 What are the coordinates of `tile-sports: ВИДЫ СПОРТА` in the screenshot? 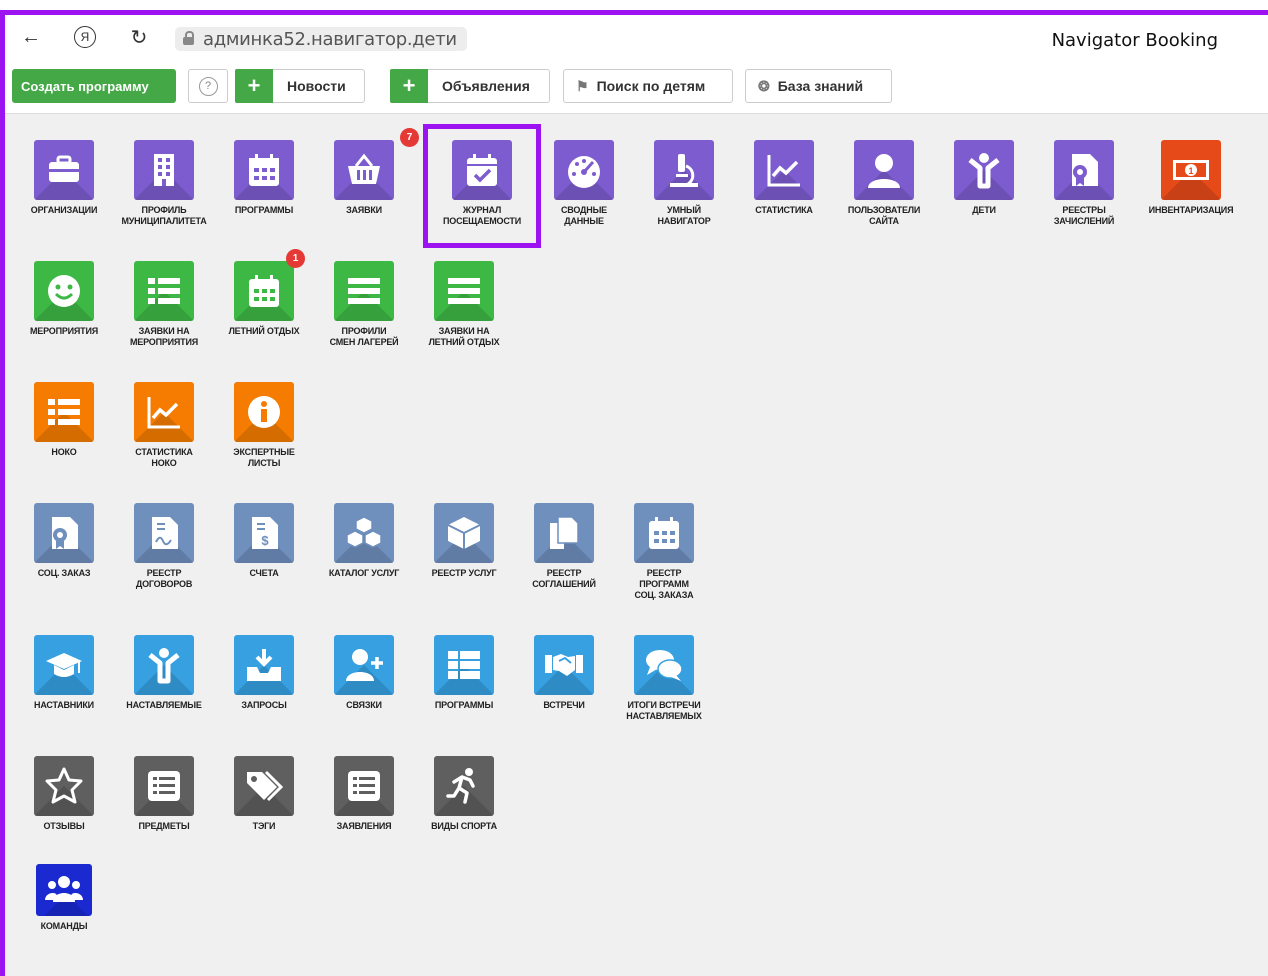 It's located at (464, 794).